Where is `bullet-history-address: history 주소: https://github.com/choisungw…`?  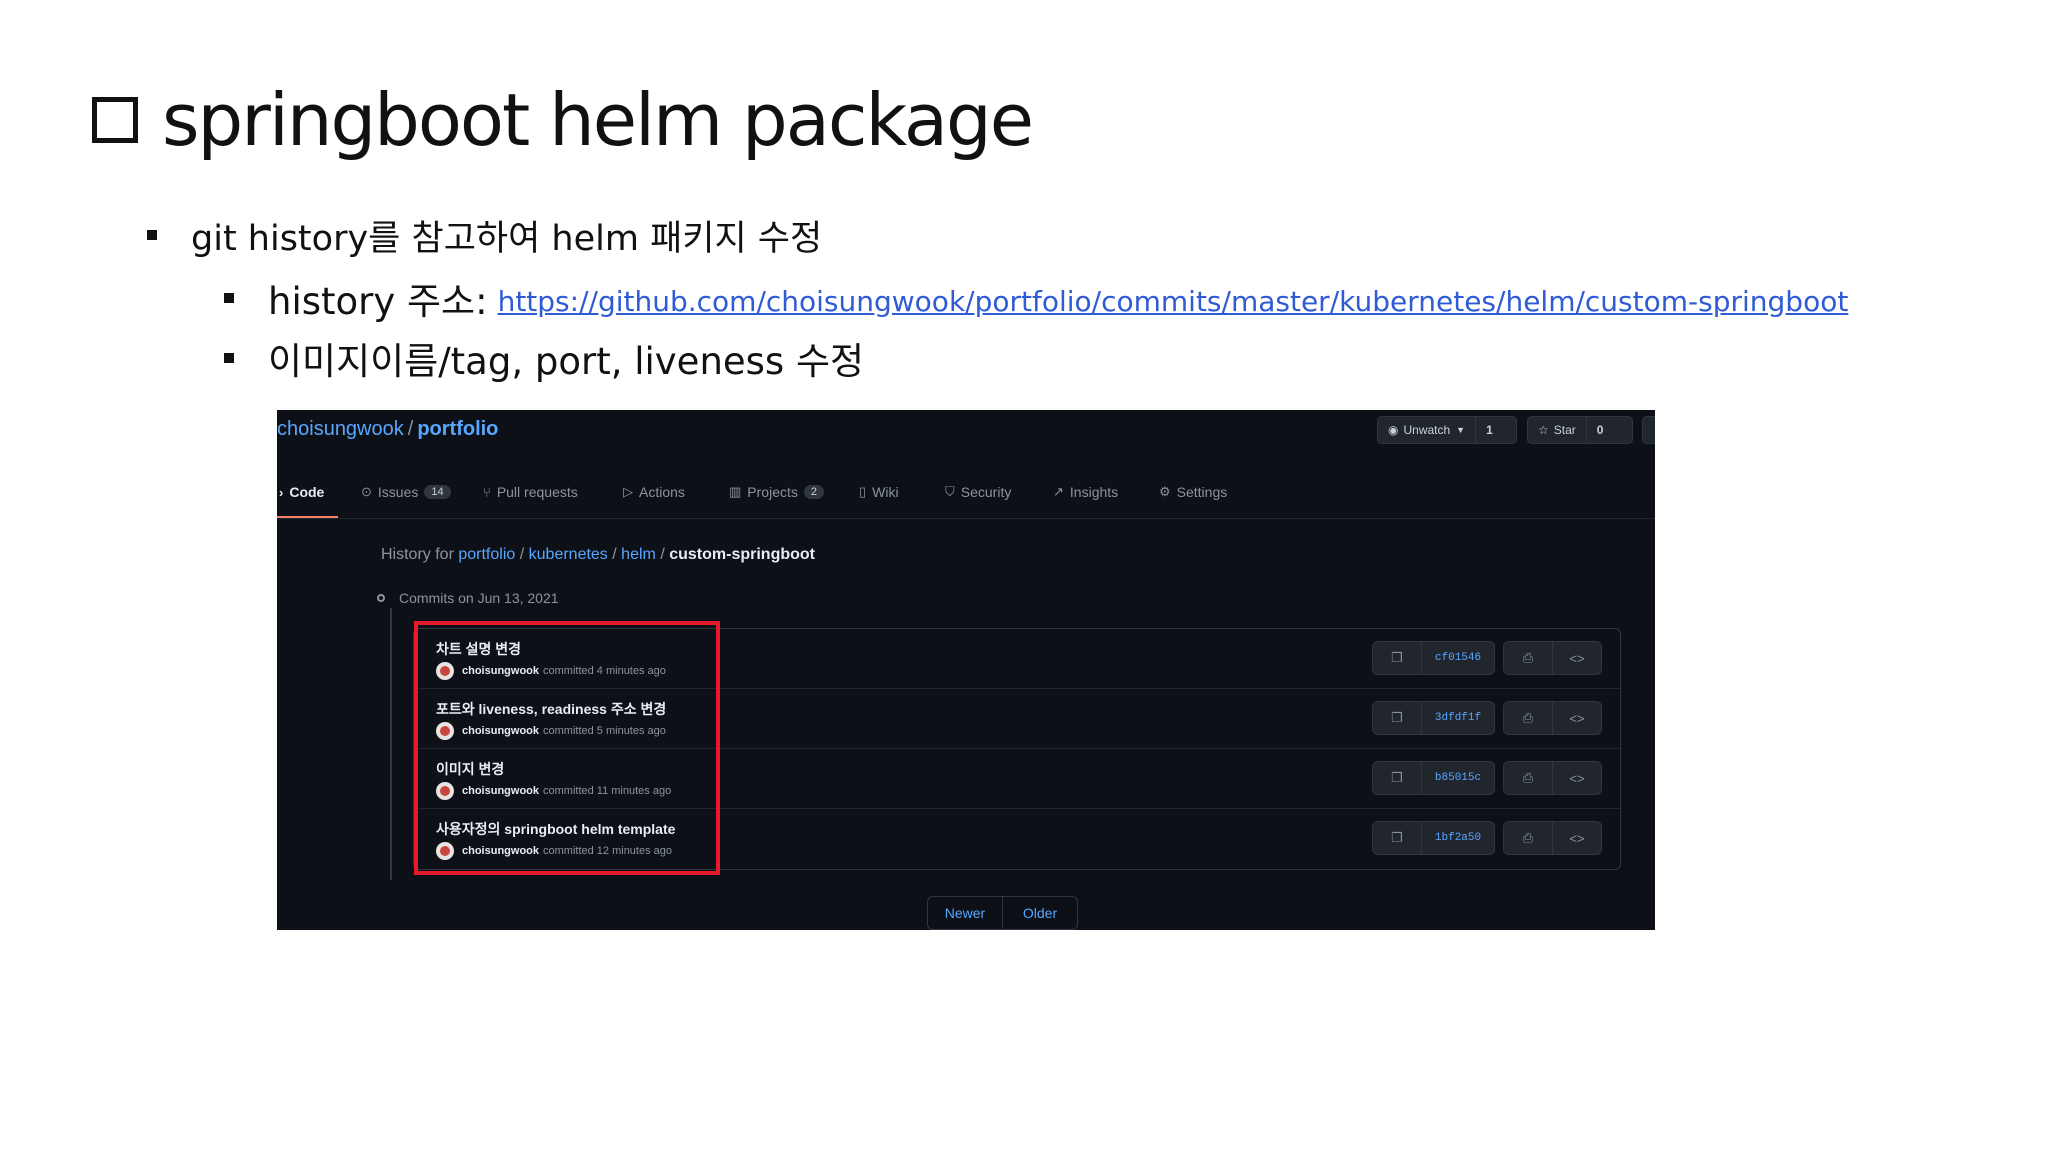
bullet-history-address: history 주소: https://github.com/choisungw… is located at coordinates (1036, 298).